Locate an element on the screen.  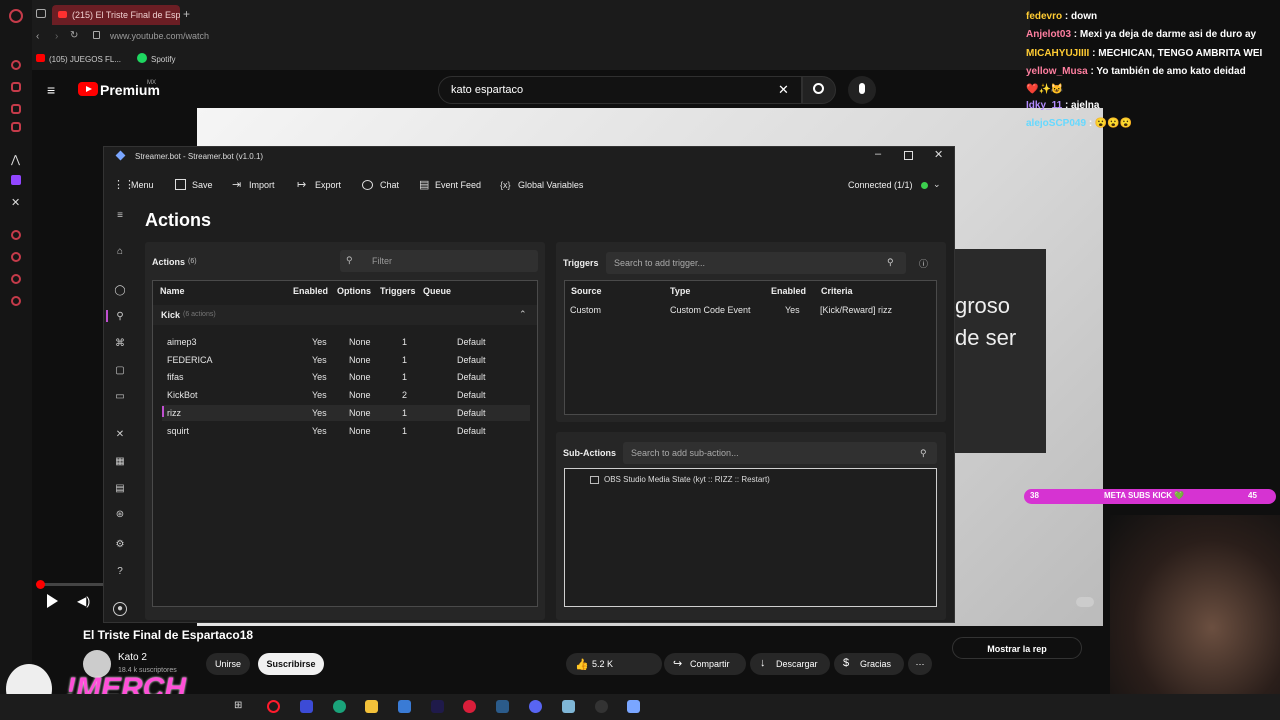
nav-integrations-icon: ▢ is located at coordinates (120, 370).